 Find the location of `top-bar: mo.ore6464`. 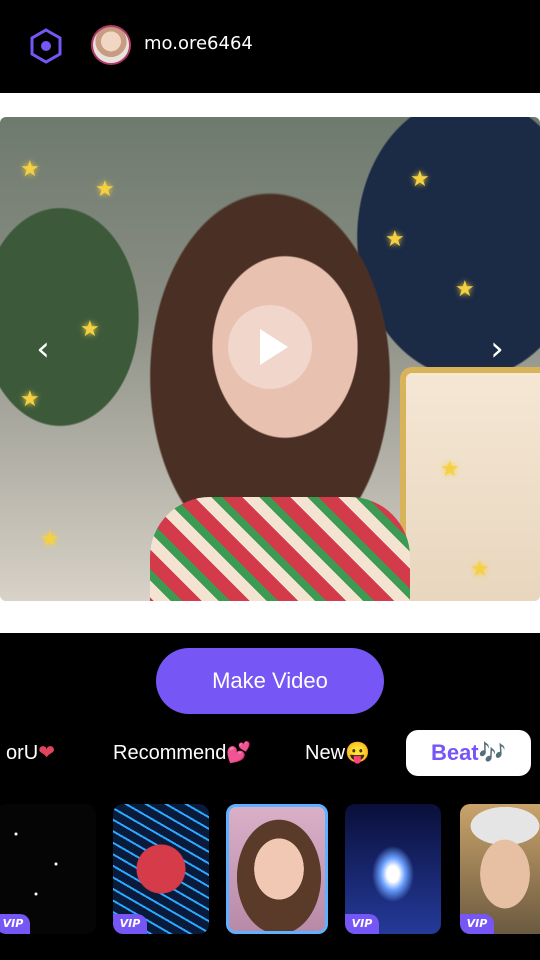

top-bar: mo.ore6464 is located at coordinates (270, 46).